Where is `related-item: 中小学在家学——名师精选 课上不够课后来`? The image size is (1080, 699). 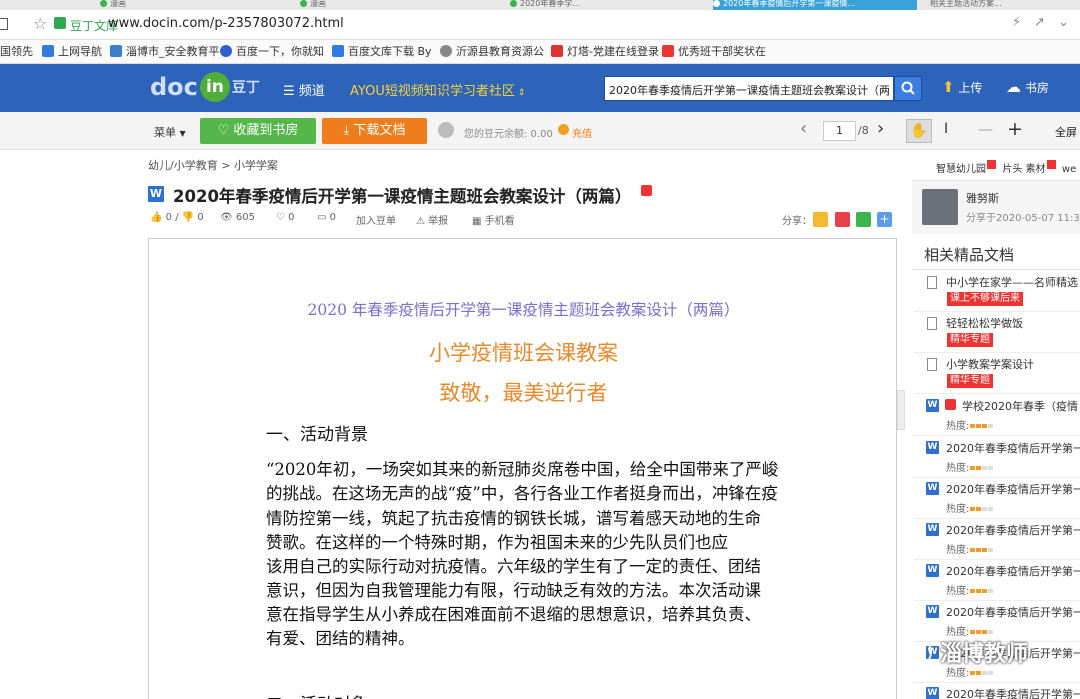 related-item: 中小学在家学——名师精选 课上不够课后来 is located at coordinates (997, 292).